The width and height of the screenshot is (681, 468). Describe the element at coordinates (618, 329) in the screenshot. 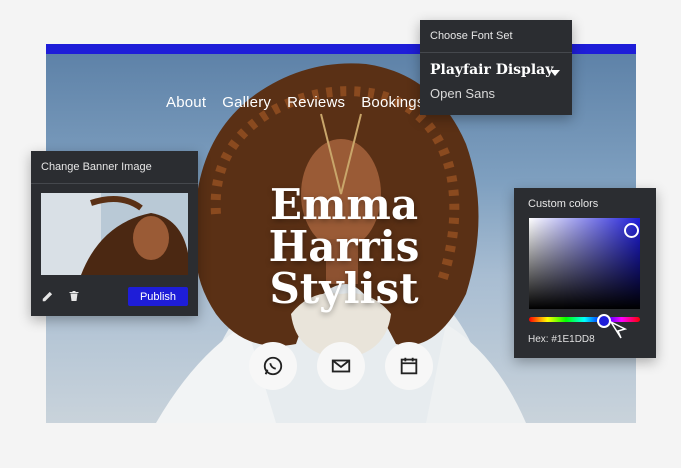

I see `cursor-icon` at that location.